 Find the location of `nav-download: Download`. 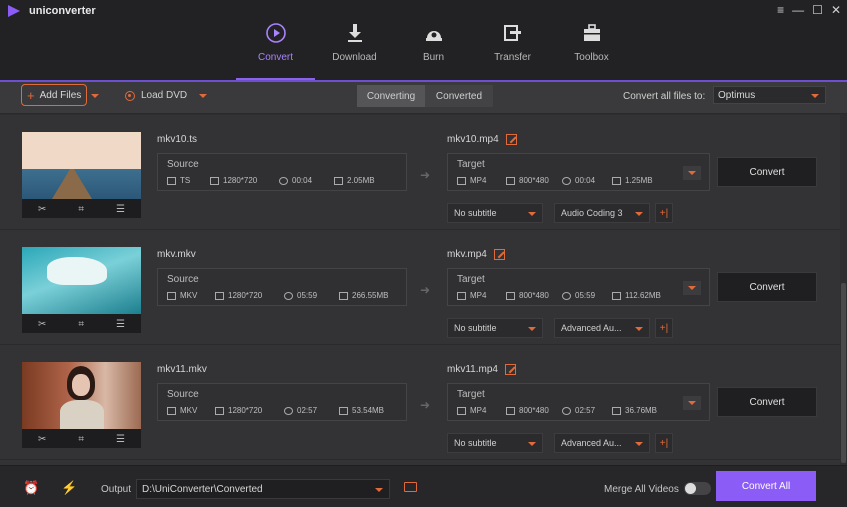

nav-download: Download is located at coordinates (354, 40).